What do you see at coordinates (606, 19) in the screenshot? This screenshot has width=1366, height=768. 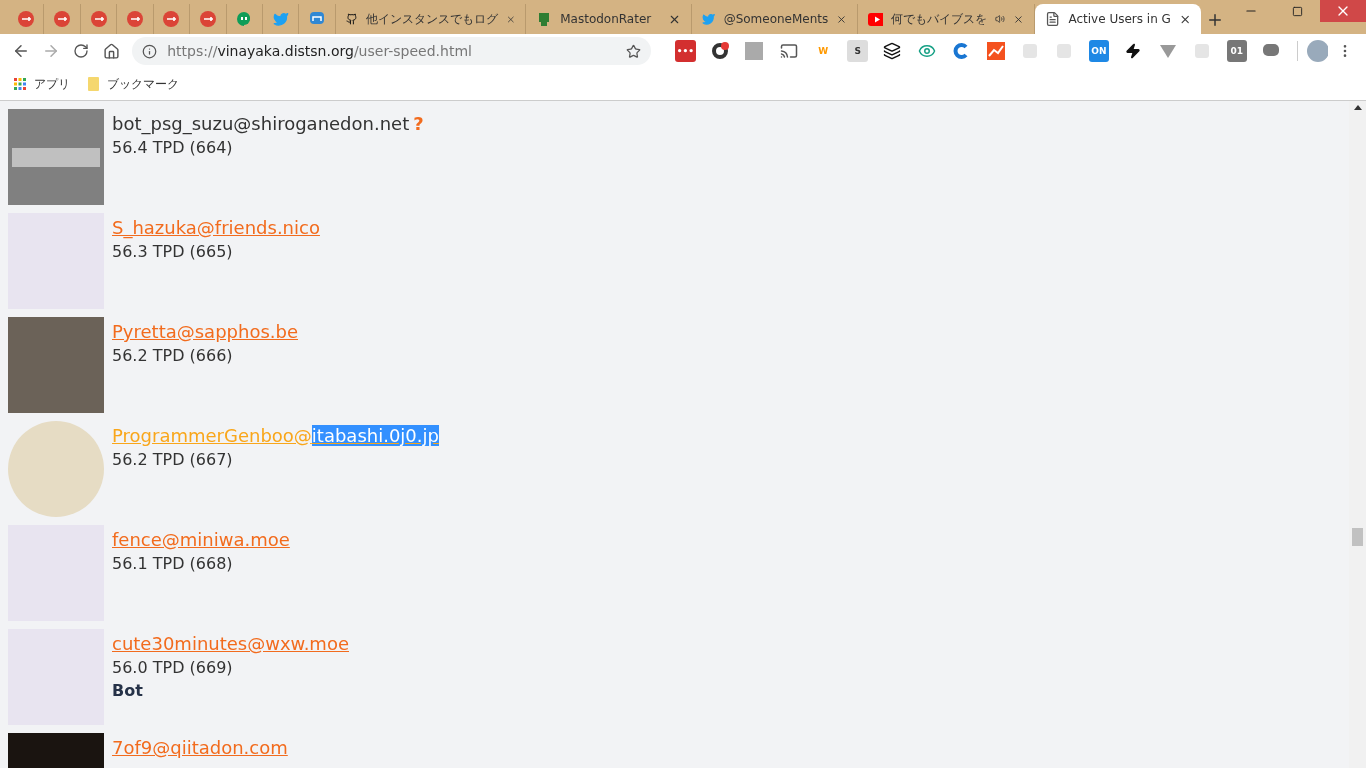 I see `tab-title: MastodonRater` at bounding box center [606, 19].